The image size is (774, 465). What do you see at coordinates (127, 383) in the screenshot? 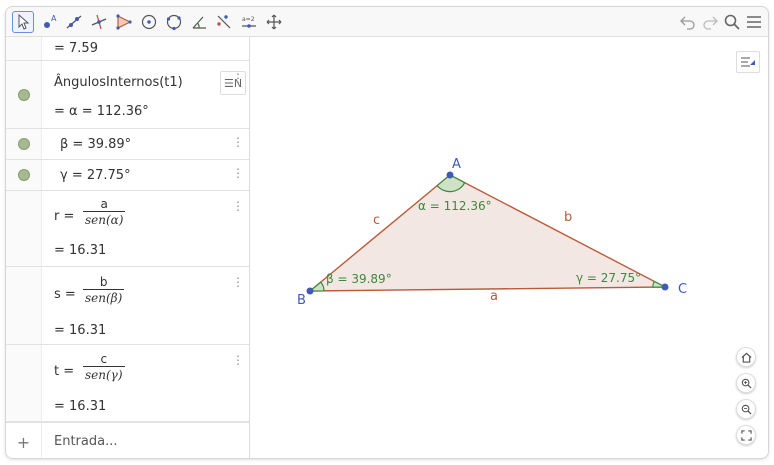
I see `algebra-row: t = c sen(γ) = 16.31 ⋮` at bounding box center [127, 383].